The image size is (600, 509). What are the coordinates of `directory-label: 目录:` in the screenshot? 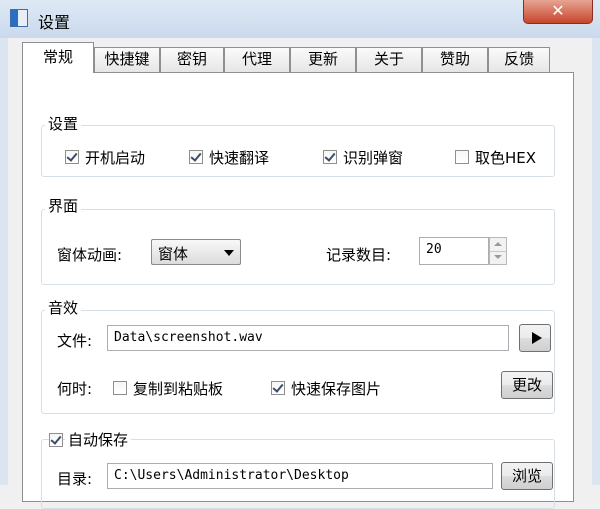 It's located at (75, 479).